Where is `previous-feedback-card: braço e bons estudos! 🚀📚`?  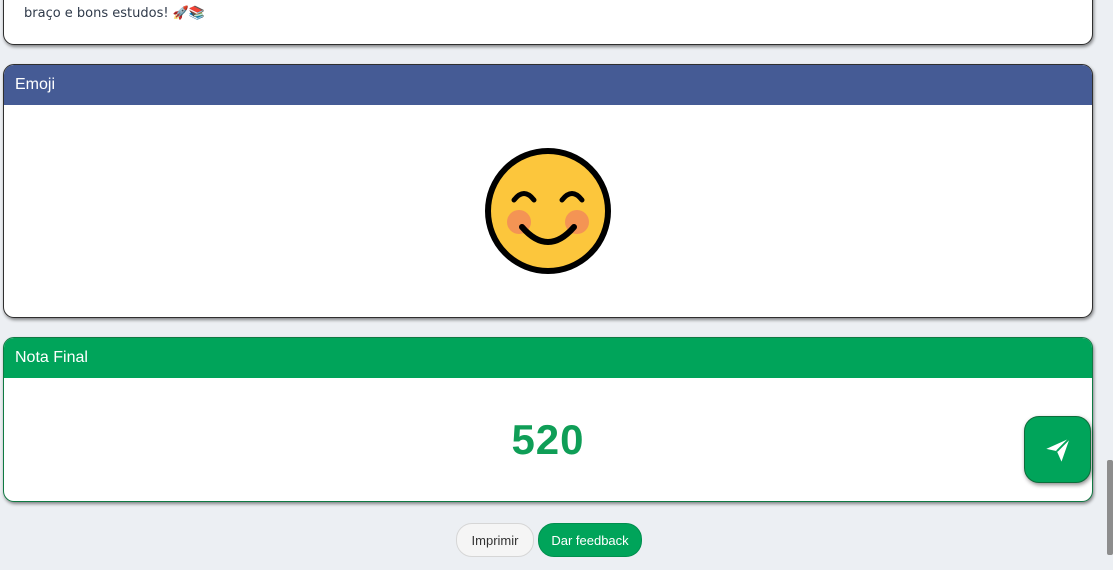 previous-feedback-card: braço e bons estudos! 🚀📚 is located at coordinates (548, 22).